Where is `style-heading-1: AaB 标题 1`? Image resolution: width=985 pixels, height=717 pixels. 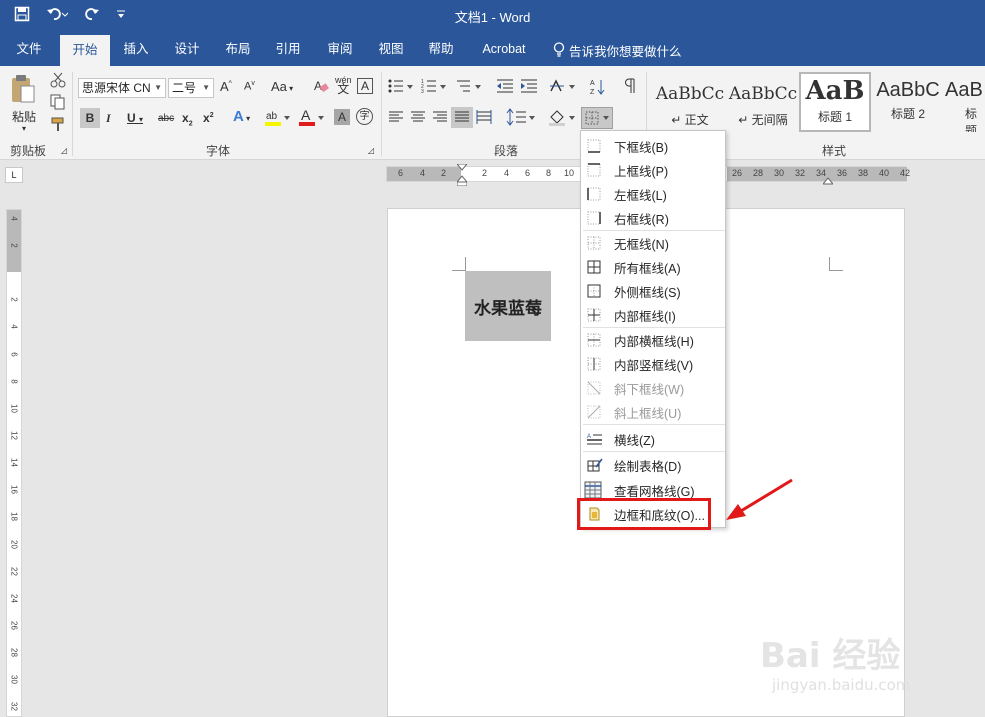 style-heading-1: AaB 标题 1 is located at coordinates (835, 102).